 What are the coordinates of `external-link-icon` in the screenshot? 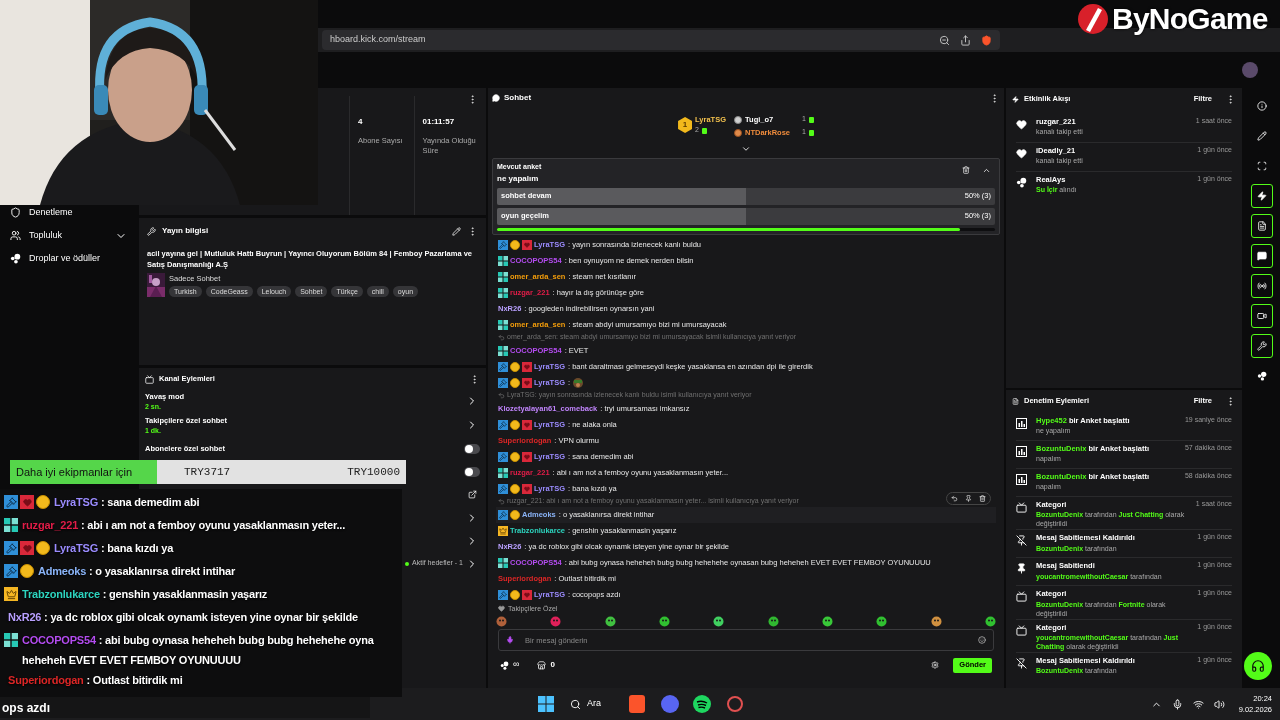 It's located at (472, 494).